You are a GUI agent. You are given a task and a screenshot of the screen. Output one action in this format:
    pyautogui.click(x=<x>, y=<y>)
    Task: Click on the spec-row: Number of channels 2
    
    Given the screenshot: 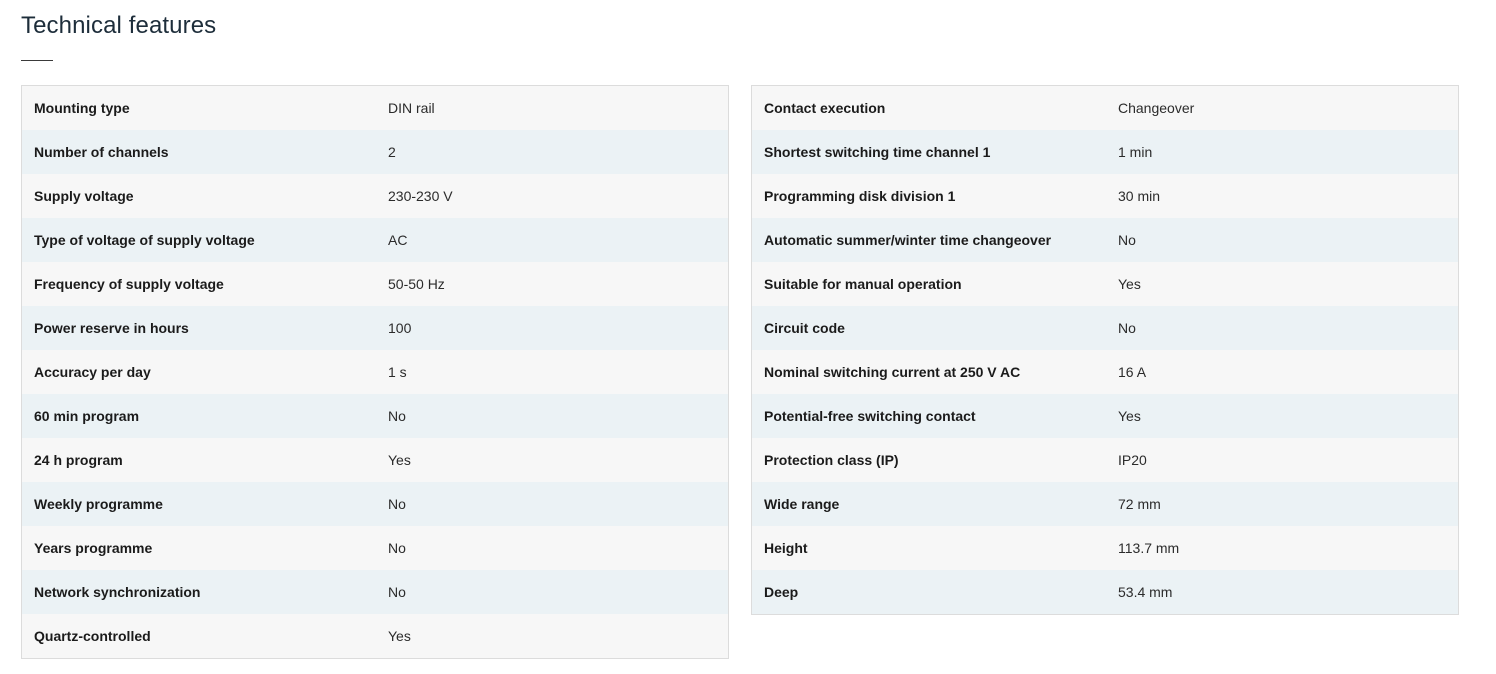 What is the action you would take?
    pyautogui.click(x=375, y=152)
    